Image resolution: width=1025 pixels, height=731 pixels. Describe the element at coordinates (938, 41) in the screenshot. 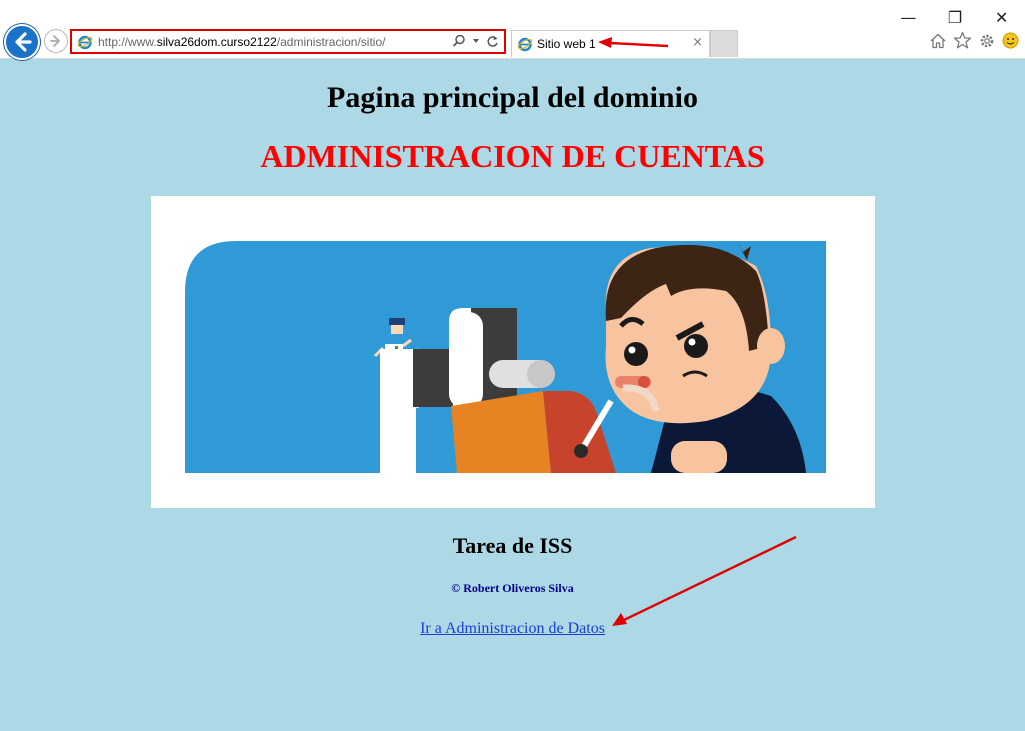

I see `home-icon` at that location.